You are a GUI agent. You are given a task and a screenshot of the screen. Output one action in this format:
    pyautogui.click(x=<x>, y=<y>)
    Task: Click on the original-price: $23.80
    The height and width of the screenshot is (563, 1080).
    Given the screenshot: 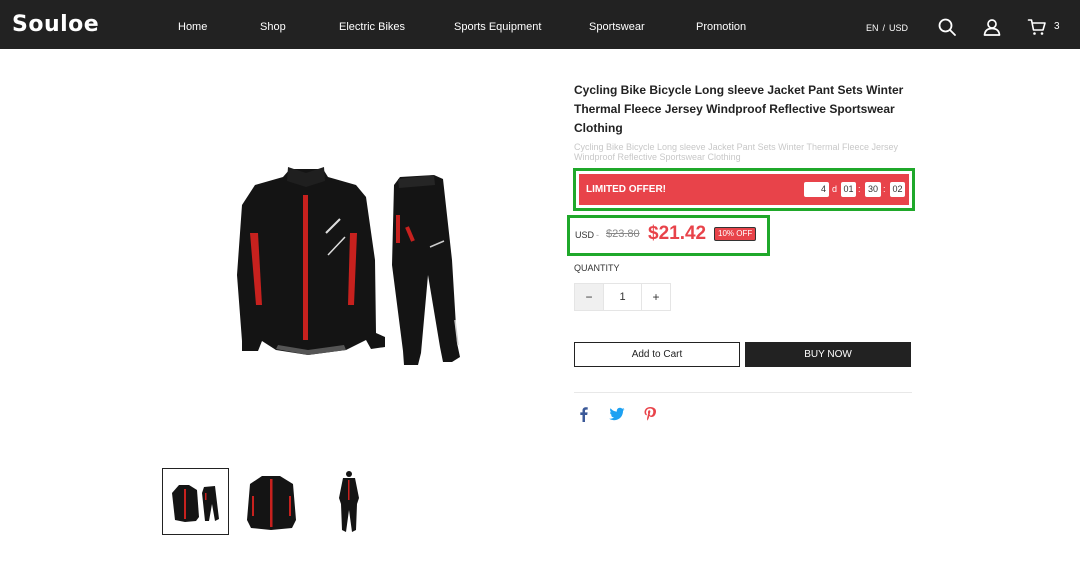 What is the action you would take?
    pyautogui.click(x=623, y=234)
    